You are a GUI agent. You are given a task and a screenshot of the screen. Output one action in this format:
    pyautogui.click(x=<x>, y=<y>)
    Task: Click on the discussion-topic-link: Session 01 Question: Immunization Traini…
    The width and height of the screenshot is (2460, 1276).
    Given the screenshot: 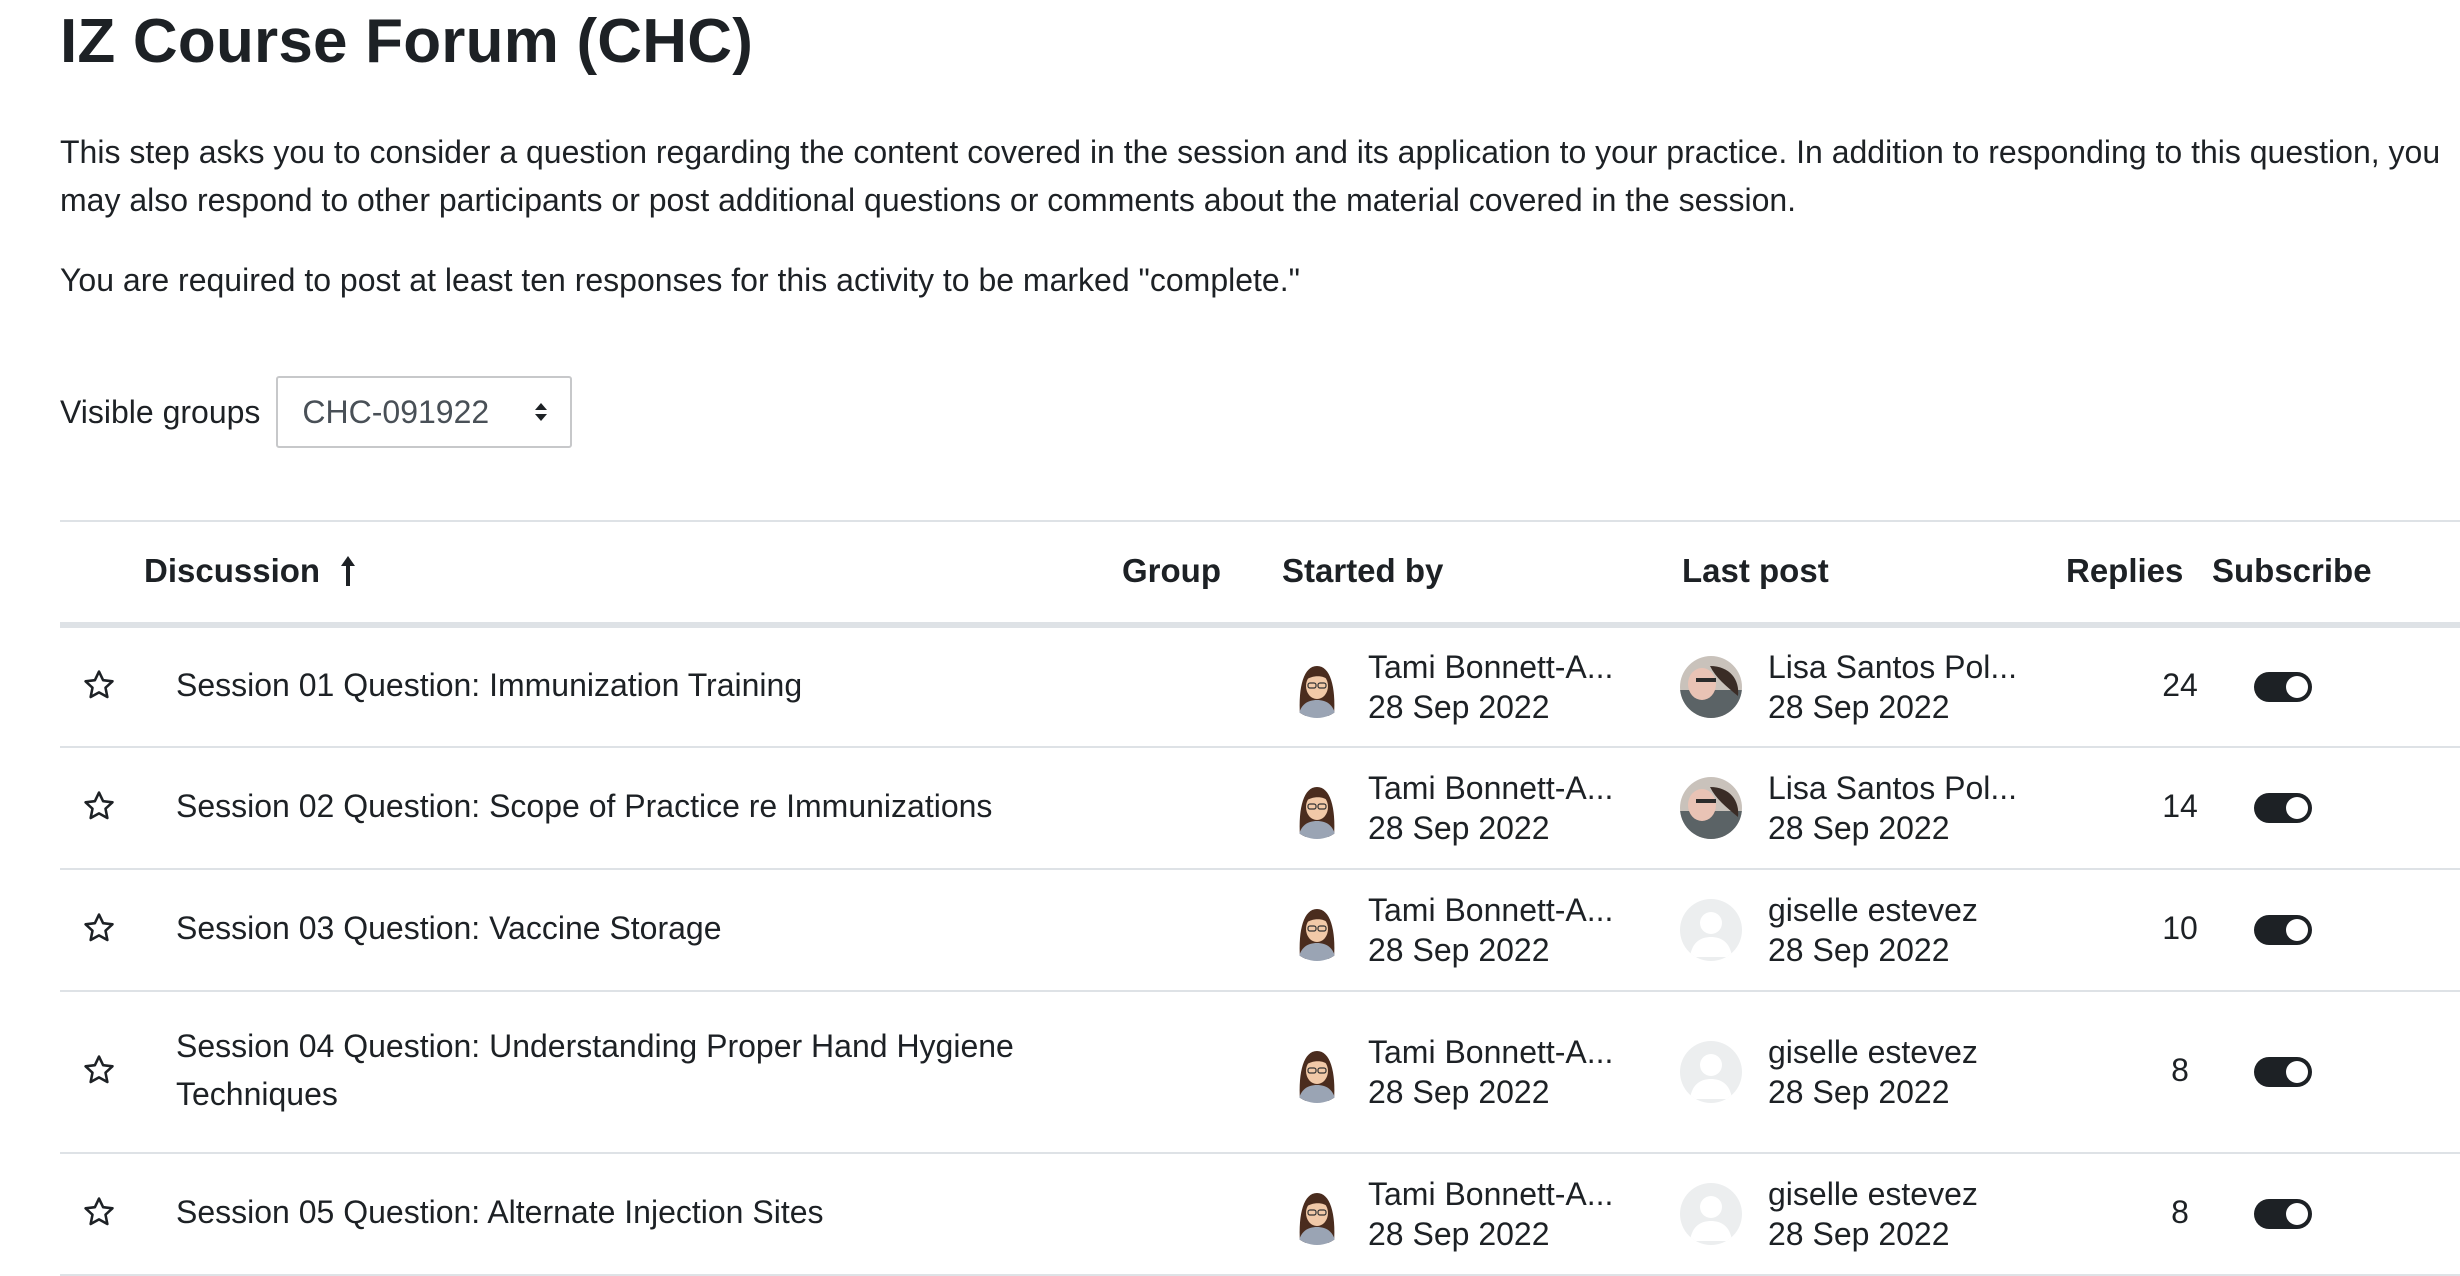 What is the action you would take?
    pyautogui.click(x=636, y=685)
    